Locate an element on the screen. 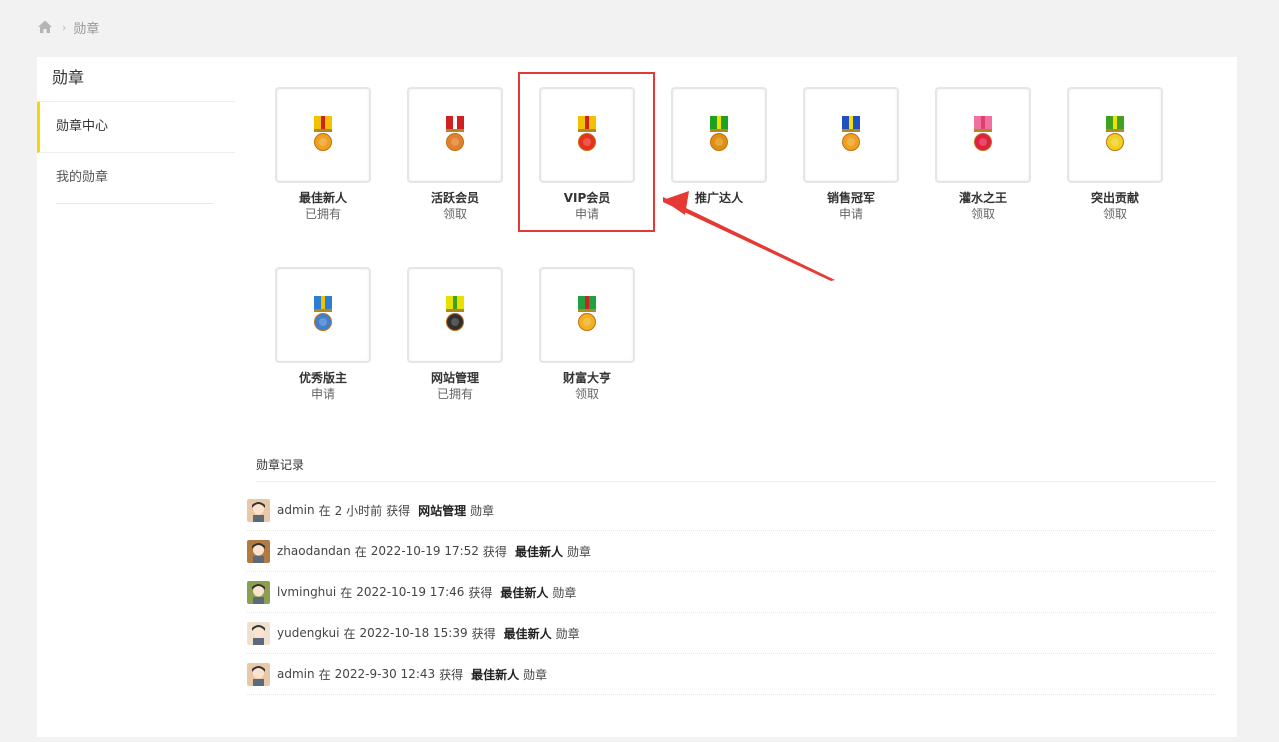  sidebar-item-medal-center: 勋章中心 is located at coordinates (136, 127).